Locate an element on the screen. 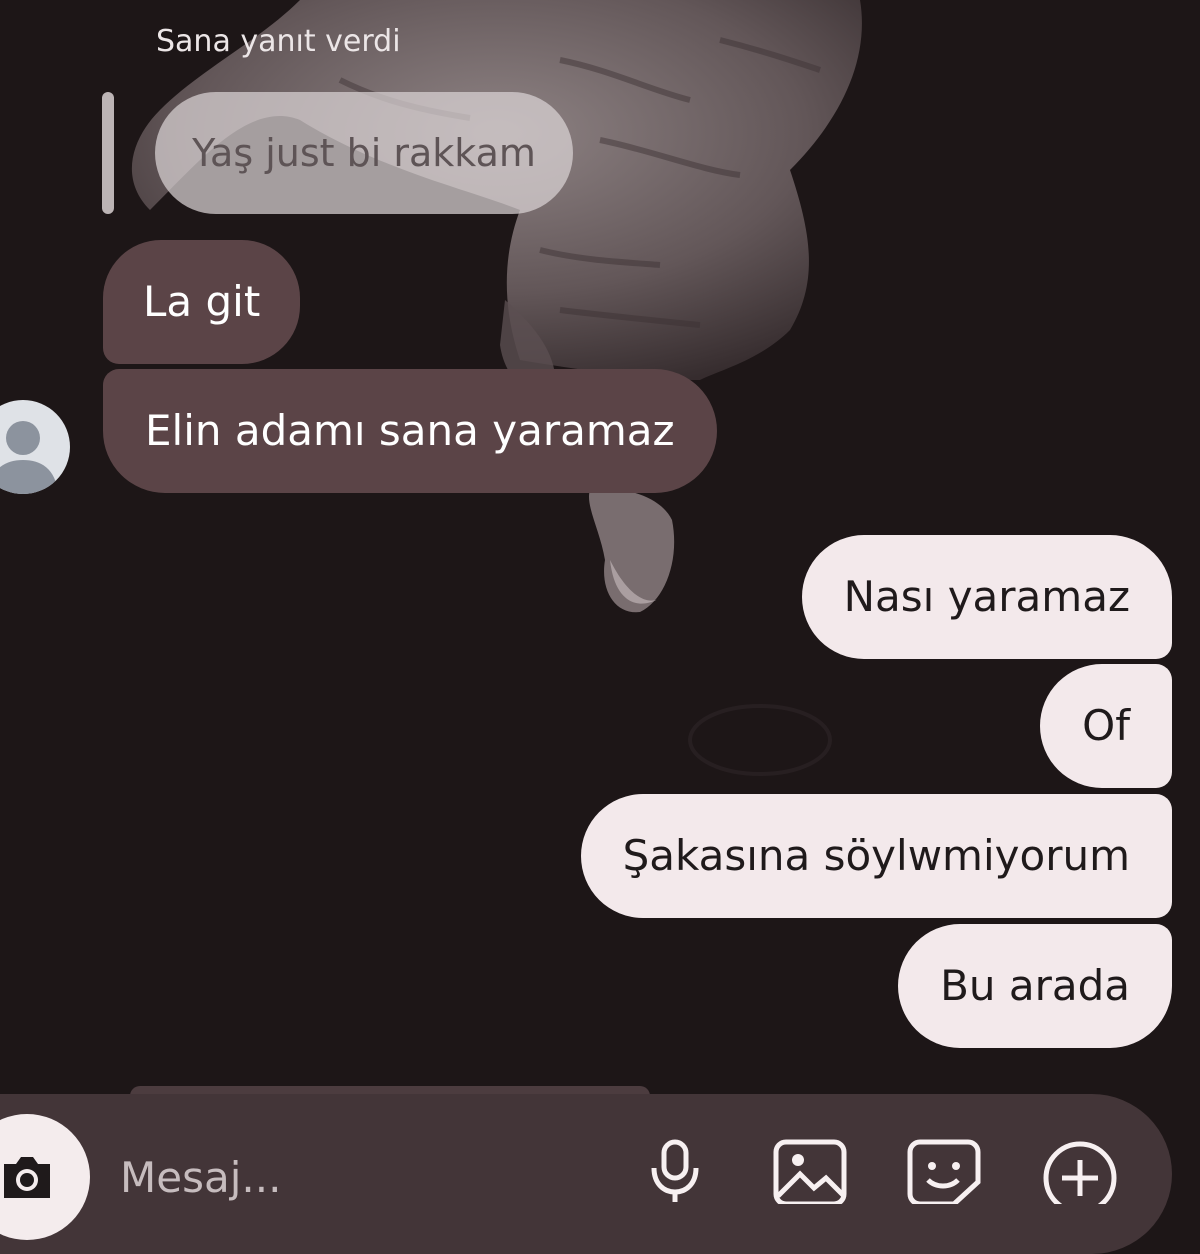 The height and width of the screenshot is (1254, 1200). gallery-icon is located at coordinates (810, 1171).